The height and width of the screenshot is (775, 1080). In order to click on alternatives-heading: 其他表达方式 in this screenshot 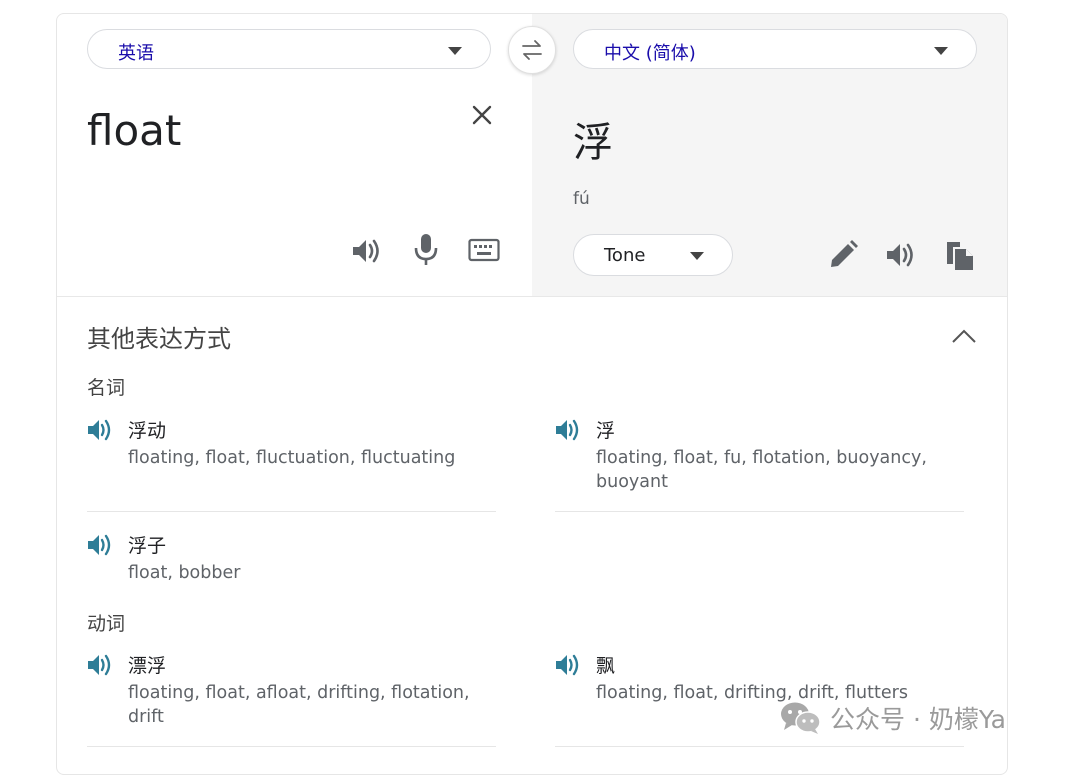, I will do `click(159, 339)`.